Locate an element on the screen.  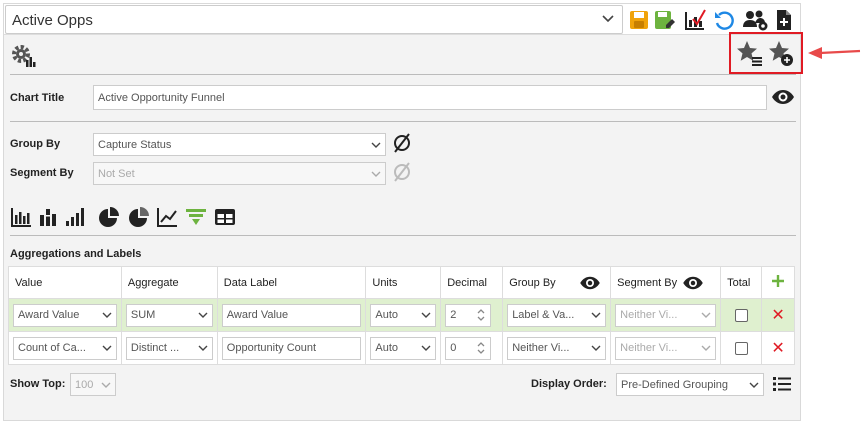
value-text: Award Value is located at coordinates (49, 315).